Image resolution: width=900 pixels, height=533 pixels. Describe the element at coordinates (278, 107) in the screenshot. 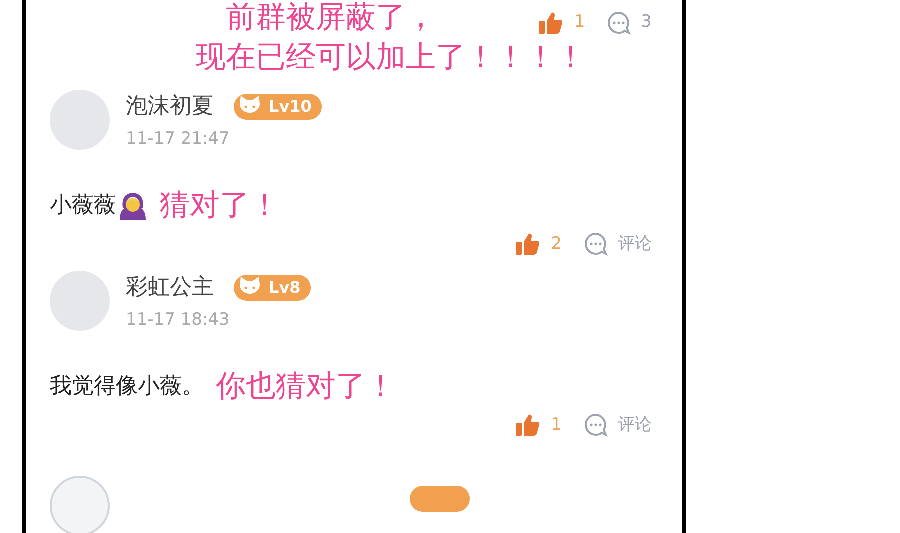

I see `level-badge: Lv10` at that location.